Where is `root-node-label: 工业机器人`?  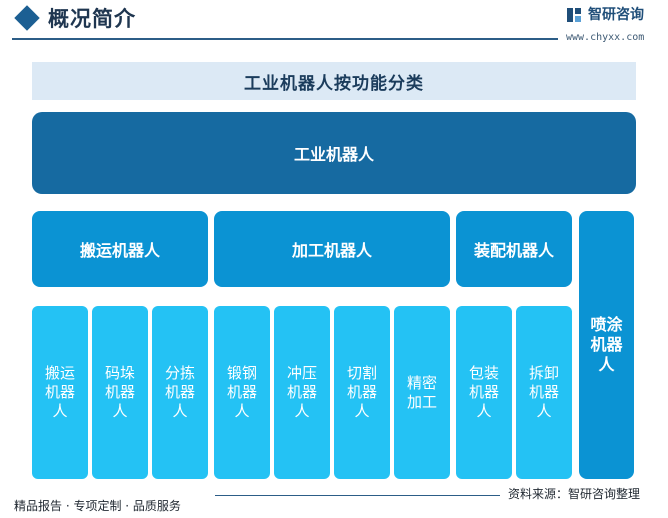
root-node-label: 工业机器人 is located at coordinates (333, 154).